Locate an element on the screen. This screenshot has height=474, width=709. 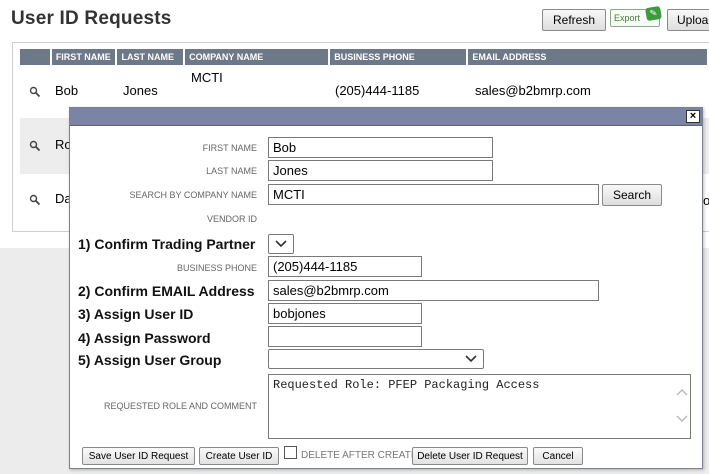
first-name-label: FIRST NAME is located at coordinates (229, 148).